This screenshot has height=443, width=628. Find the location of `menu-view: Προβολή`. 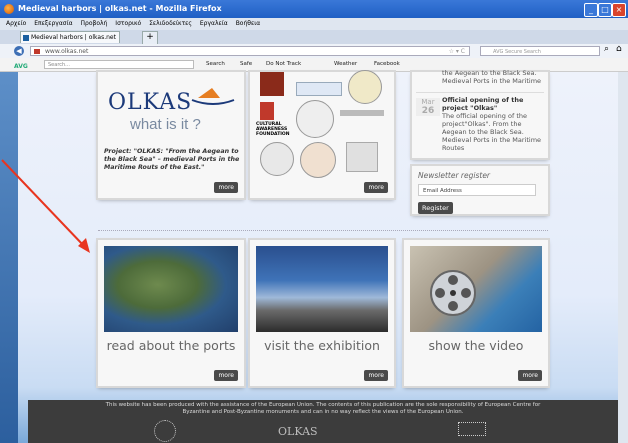

menu-view: Προβολή is located at coordinates (94, 23).